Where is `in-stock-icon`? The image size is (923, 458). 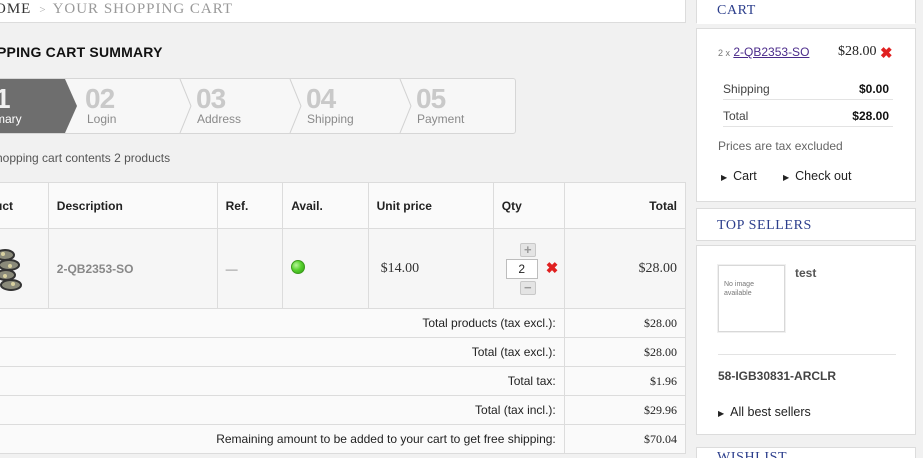
in-stock-icon is located at coordinates (298, 267).